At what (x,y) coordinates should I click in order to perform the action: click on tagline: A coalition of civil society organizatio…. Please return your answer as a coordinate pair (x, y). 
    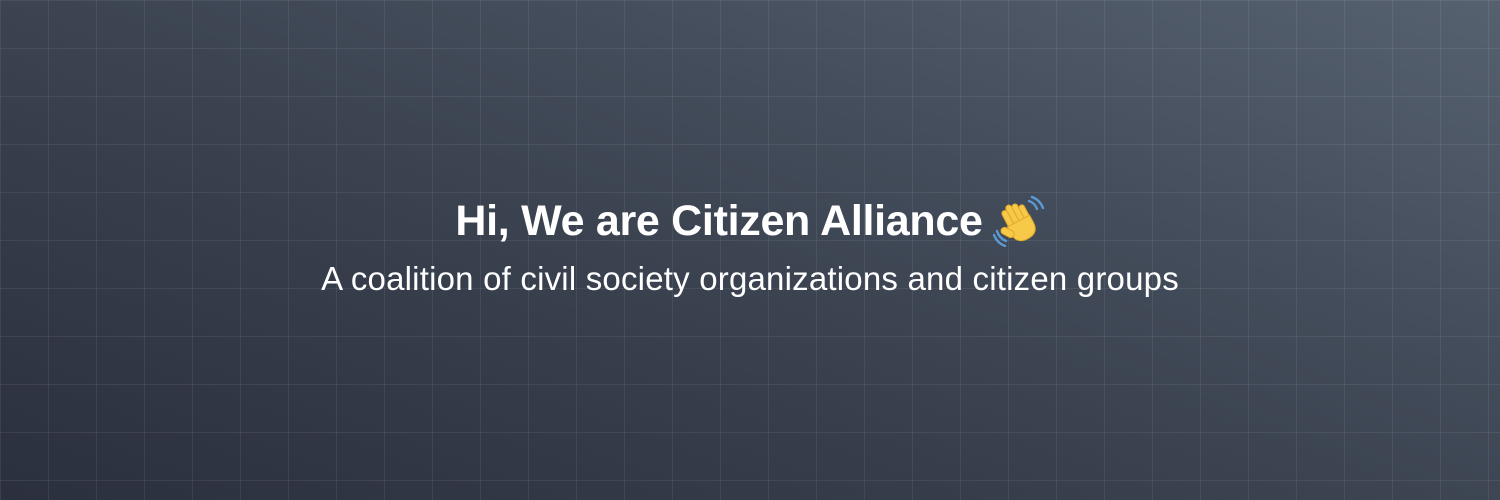
    Looking at the image, I should click on (750, 278).